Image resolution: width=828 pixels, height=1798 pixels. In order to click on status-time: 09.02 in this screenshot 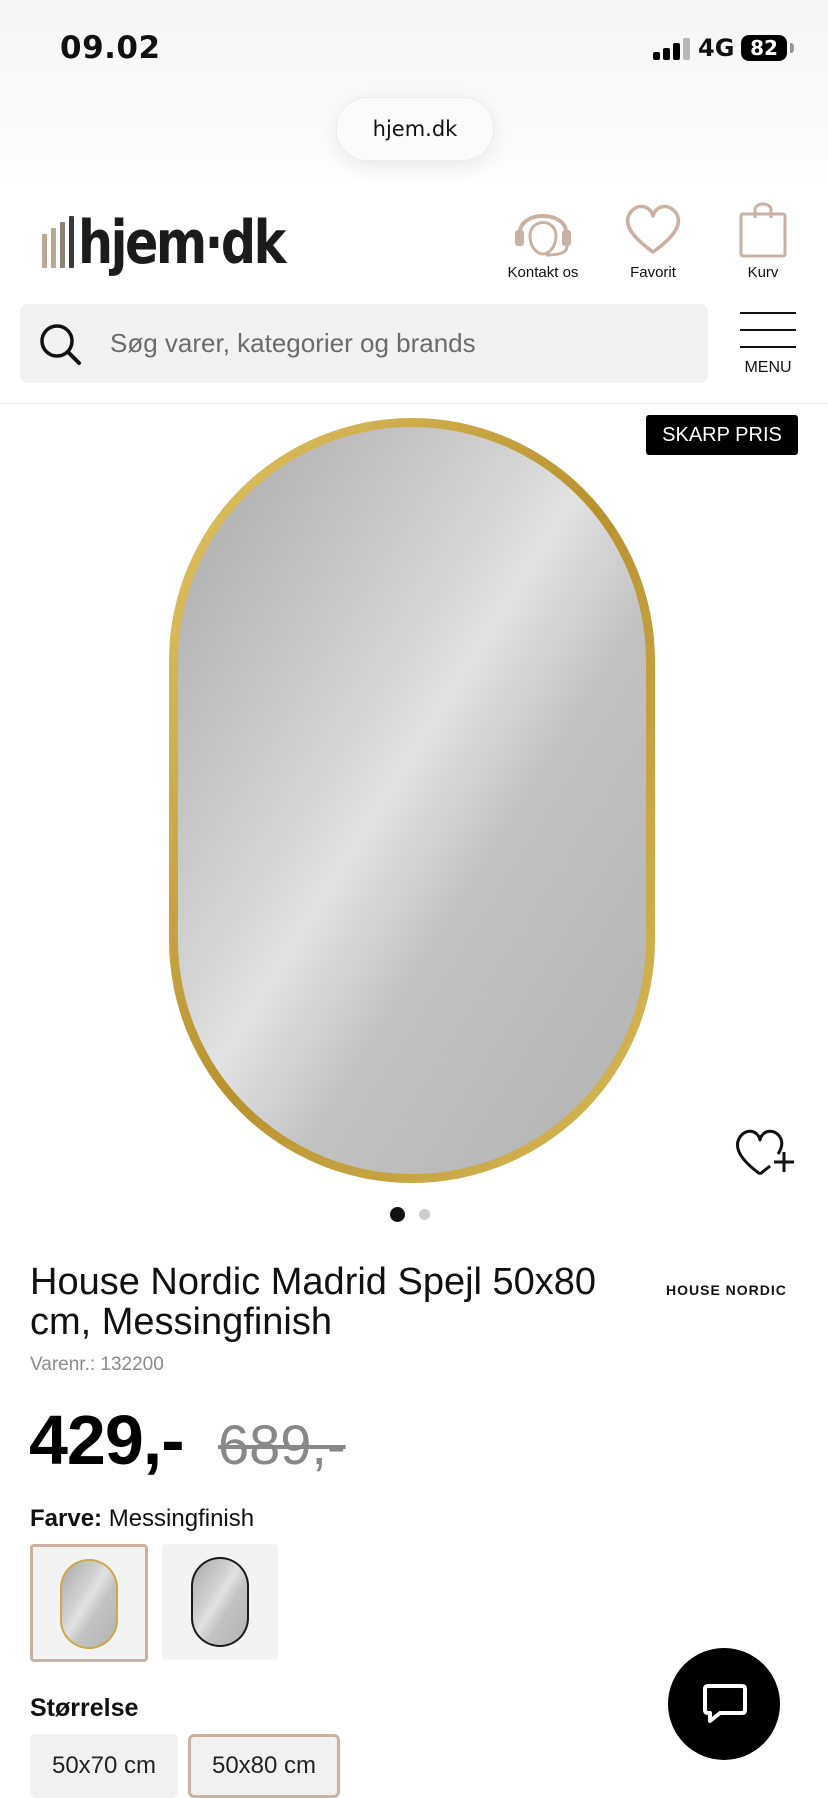, I will do `click(110, 48)`.